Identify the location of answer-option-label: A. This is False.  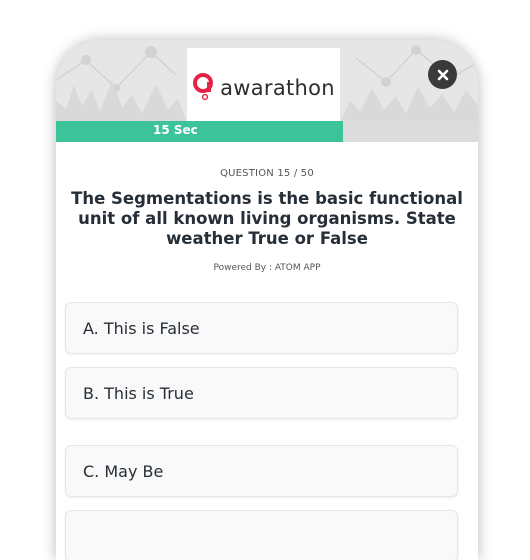
(141, 328).